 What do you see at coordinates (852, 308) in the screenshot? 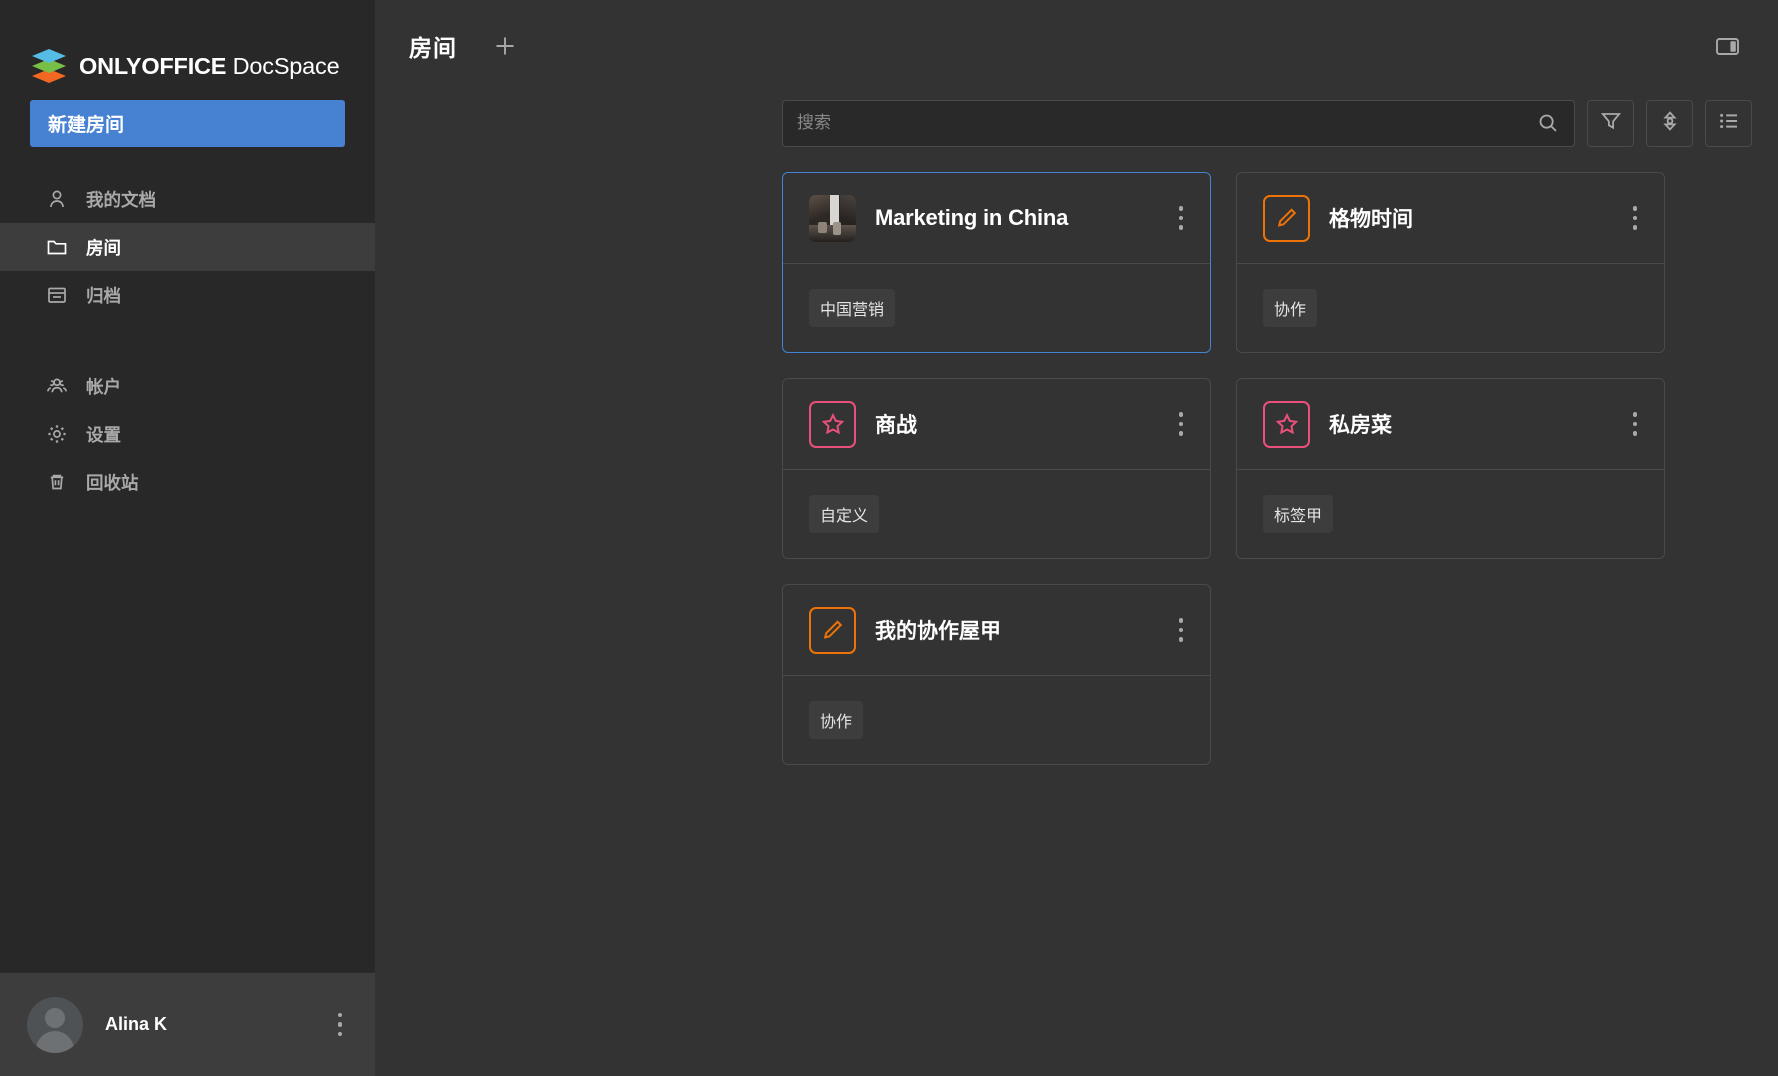
I see `room-tag: 中国营销` at bounding box center [852, 308].